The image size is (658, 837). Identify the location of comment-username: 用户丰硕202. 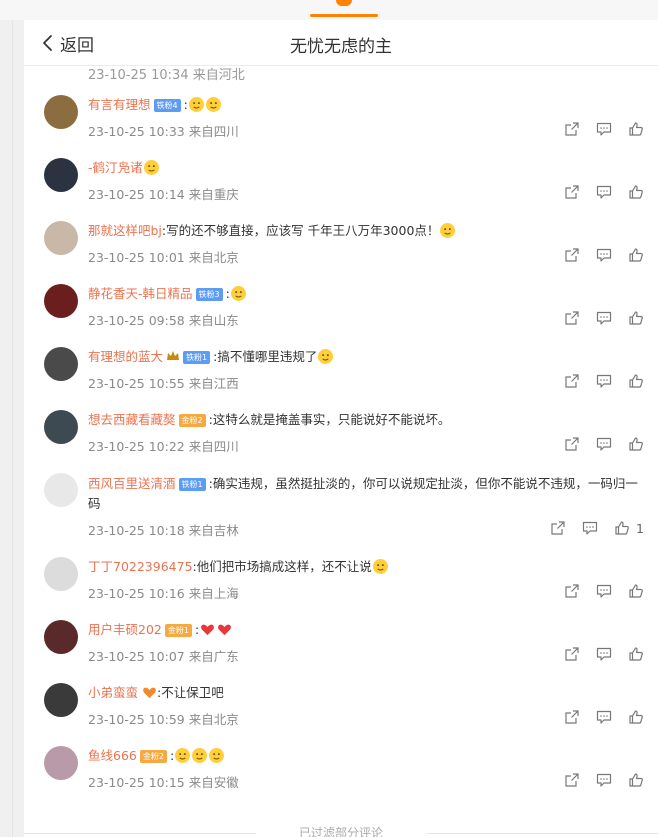
(125, 629).